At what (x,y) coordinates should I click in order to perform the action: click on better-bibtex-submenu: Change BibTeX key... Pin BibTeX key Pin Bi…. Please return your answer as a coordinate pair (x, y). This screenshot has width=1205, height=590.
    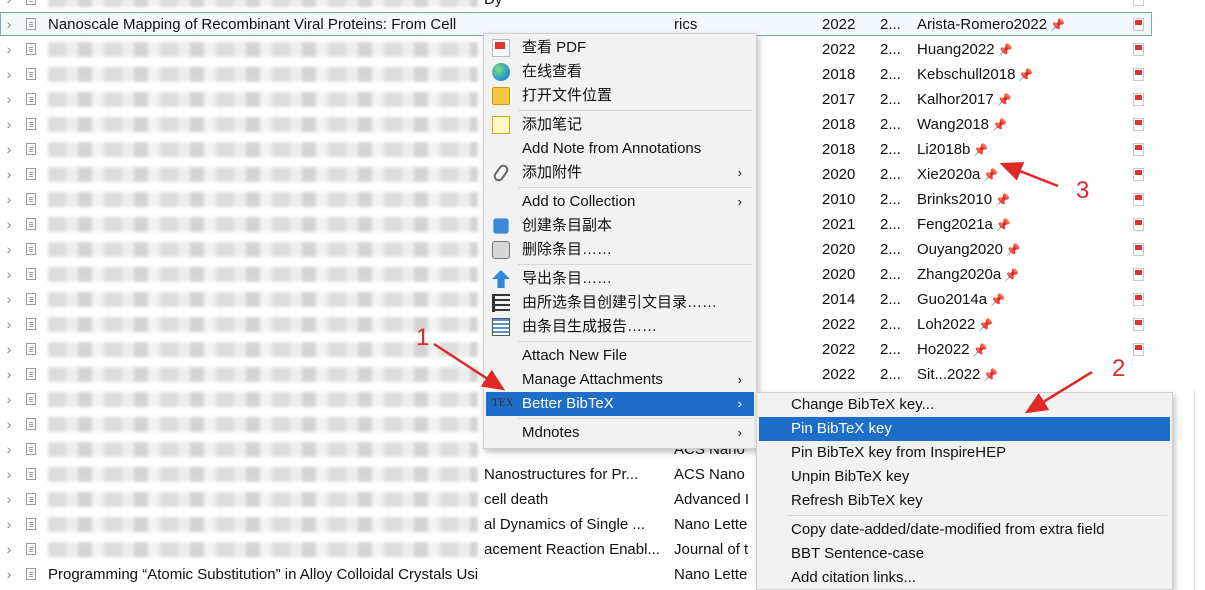
    Looking at the image, I should click on (964, 491).